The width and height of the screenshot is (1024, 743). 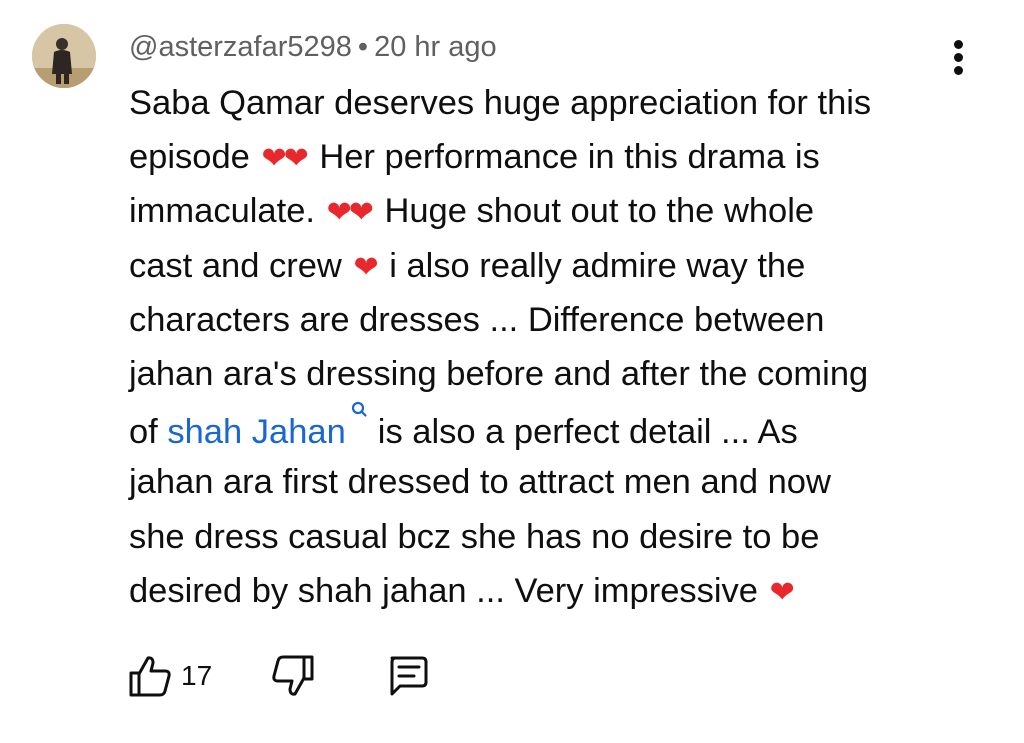 What do you see at coordinates (197, 675) in the screenshot?
I see `like-count: 17` at bounding box center [197, 675].